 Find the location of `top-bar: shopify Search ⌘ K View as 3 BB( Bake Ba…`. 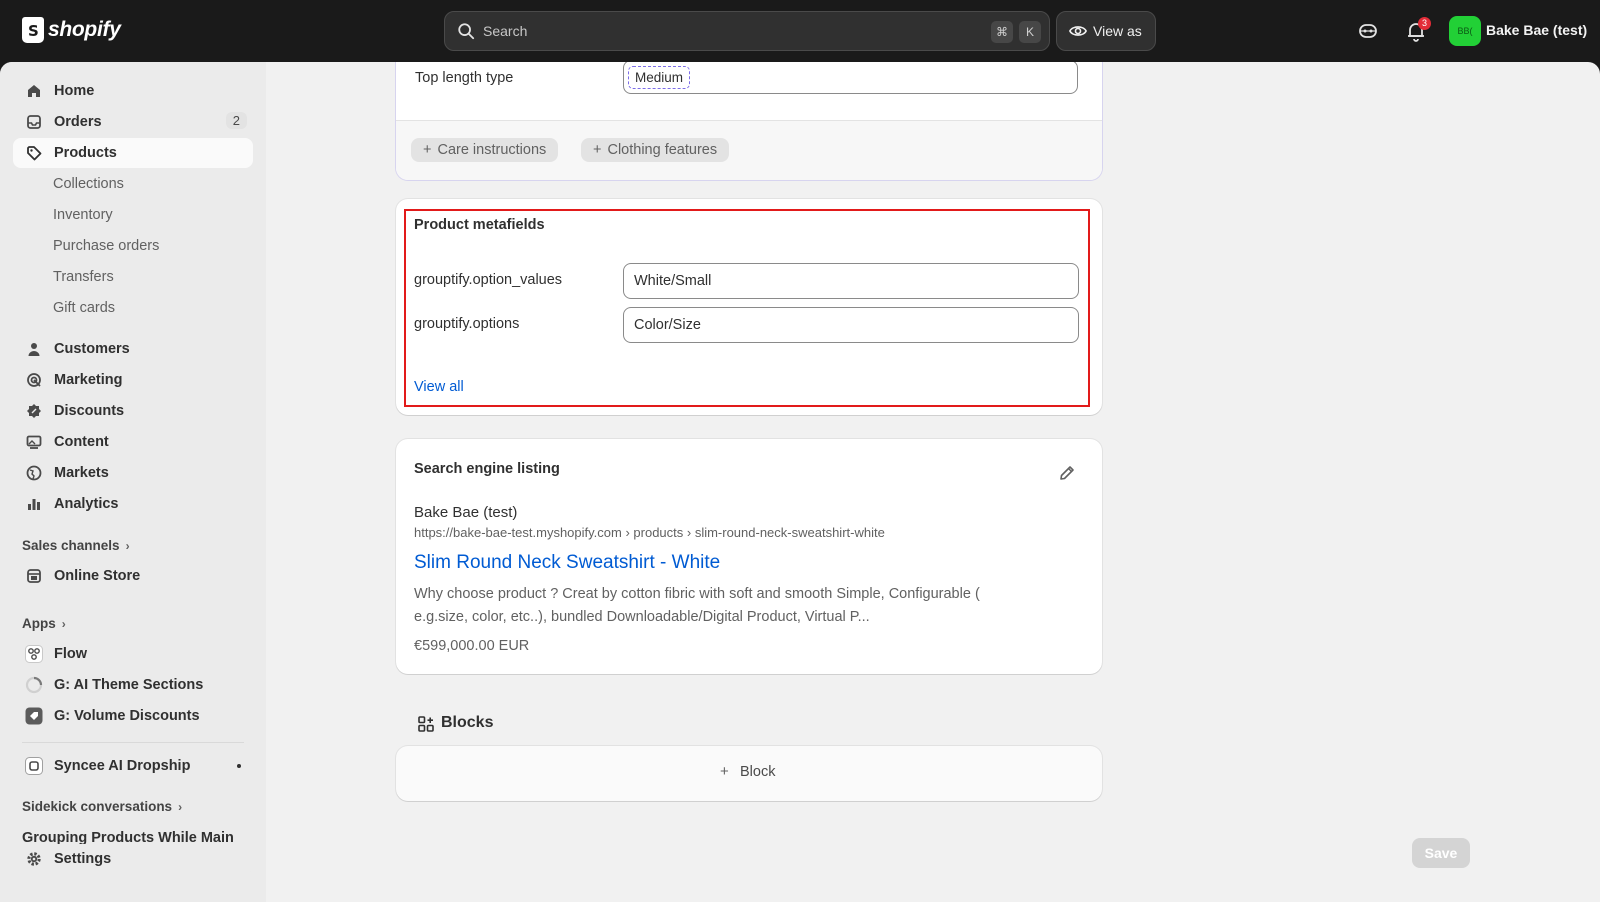

top-bar: shopify Search ⌘ K View as 3 BB( Bake Ba… is located at coordinates (800, 31).